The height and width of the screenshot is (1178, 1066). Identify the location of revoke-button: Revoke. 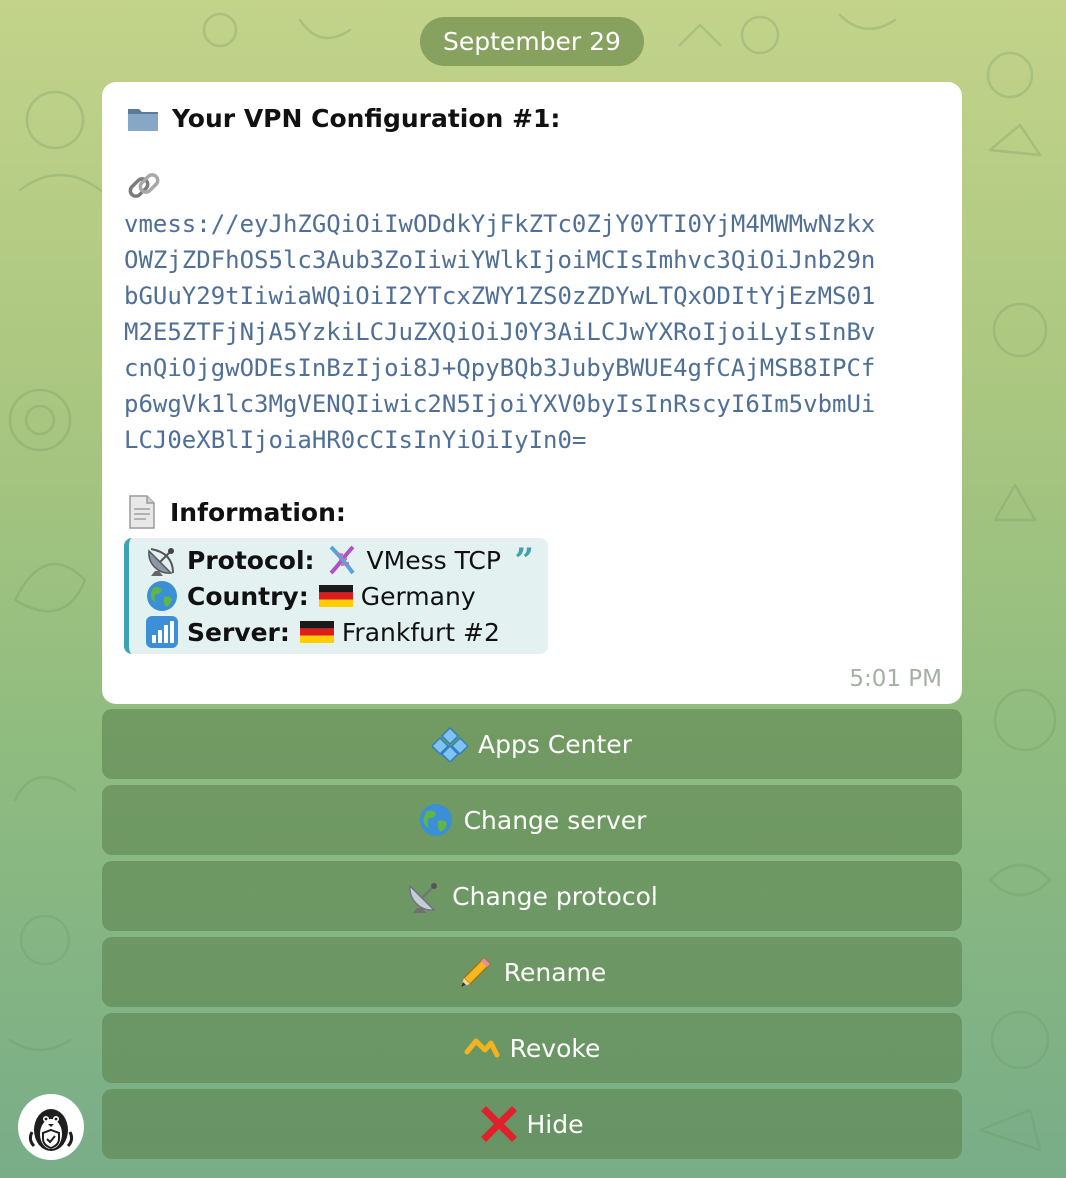
(532, 1048).